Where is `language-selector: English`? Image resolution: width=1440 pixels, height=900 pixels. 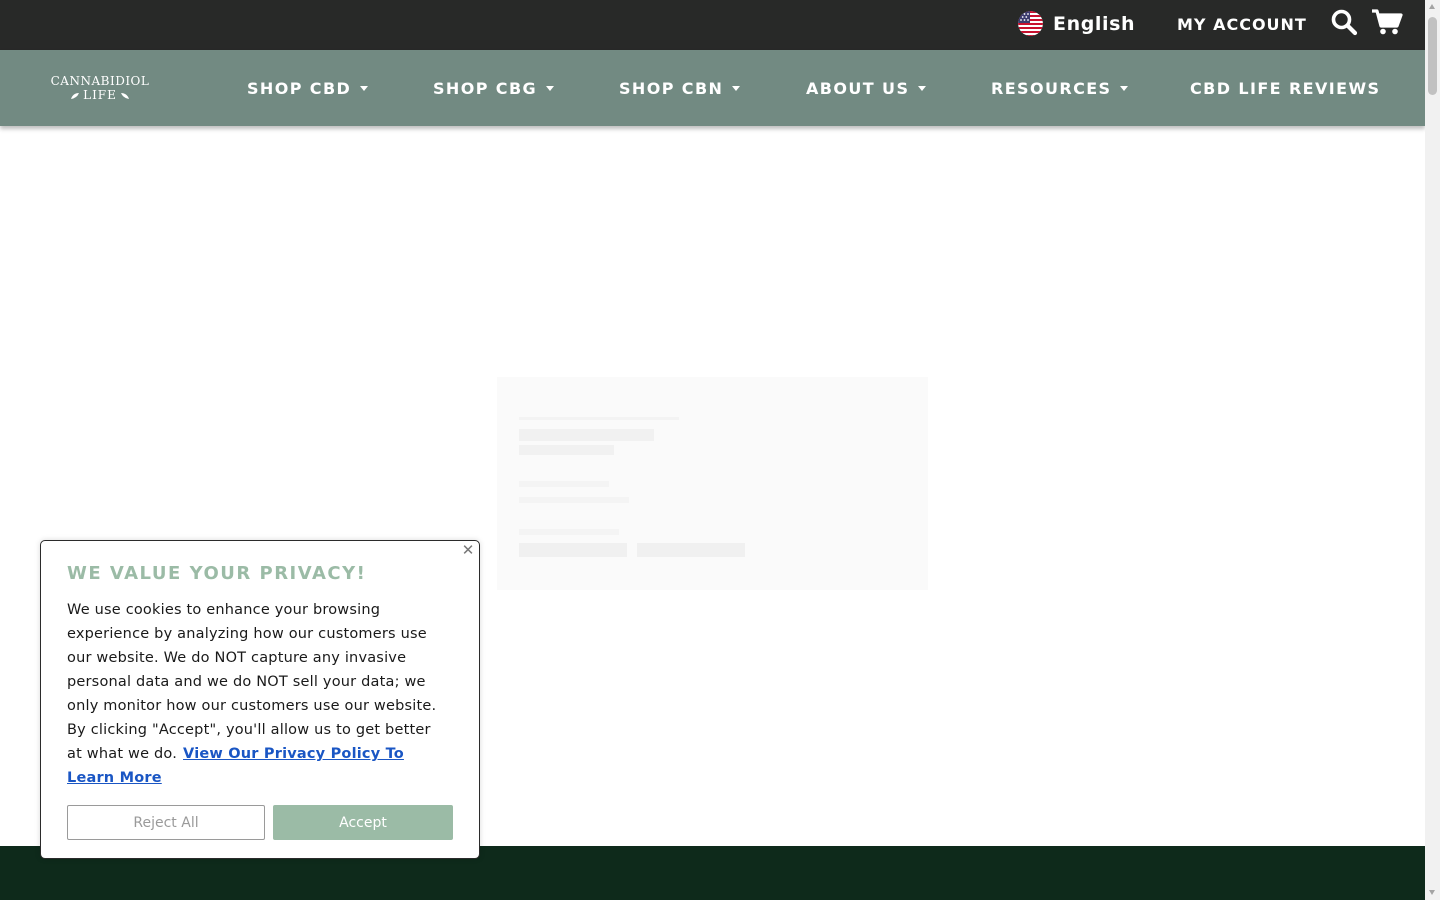
language-selector: English is located at coordinates (1076, 23).